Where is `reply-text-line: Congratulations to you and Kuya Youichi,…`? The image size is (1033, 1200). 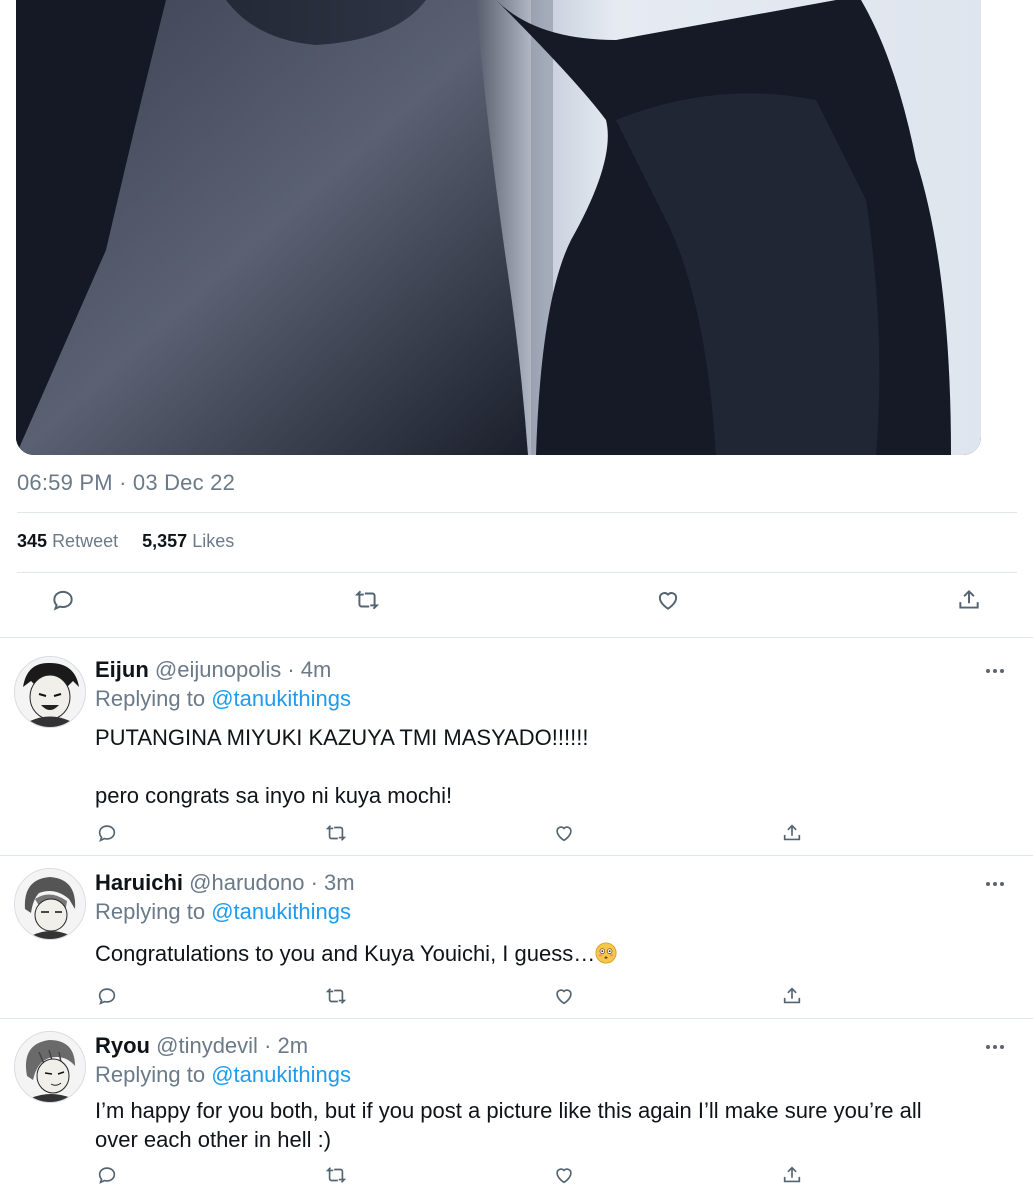 reply-text-line: Congratulations to you and Kuya Youichi,… is located at coordinates (345, 953).